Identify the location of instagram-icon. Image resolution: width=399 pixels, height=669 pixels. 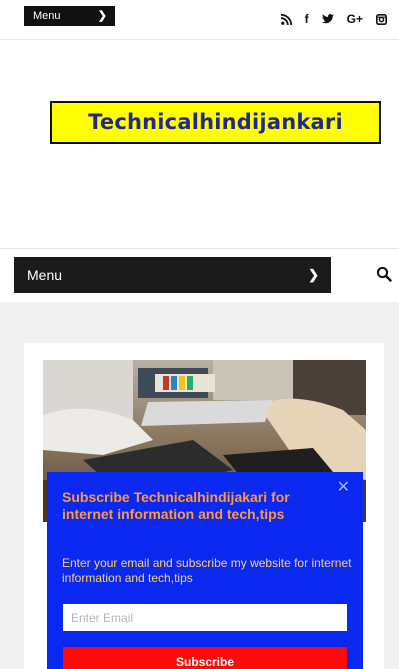
(381, 19).